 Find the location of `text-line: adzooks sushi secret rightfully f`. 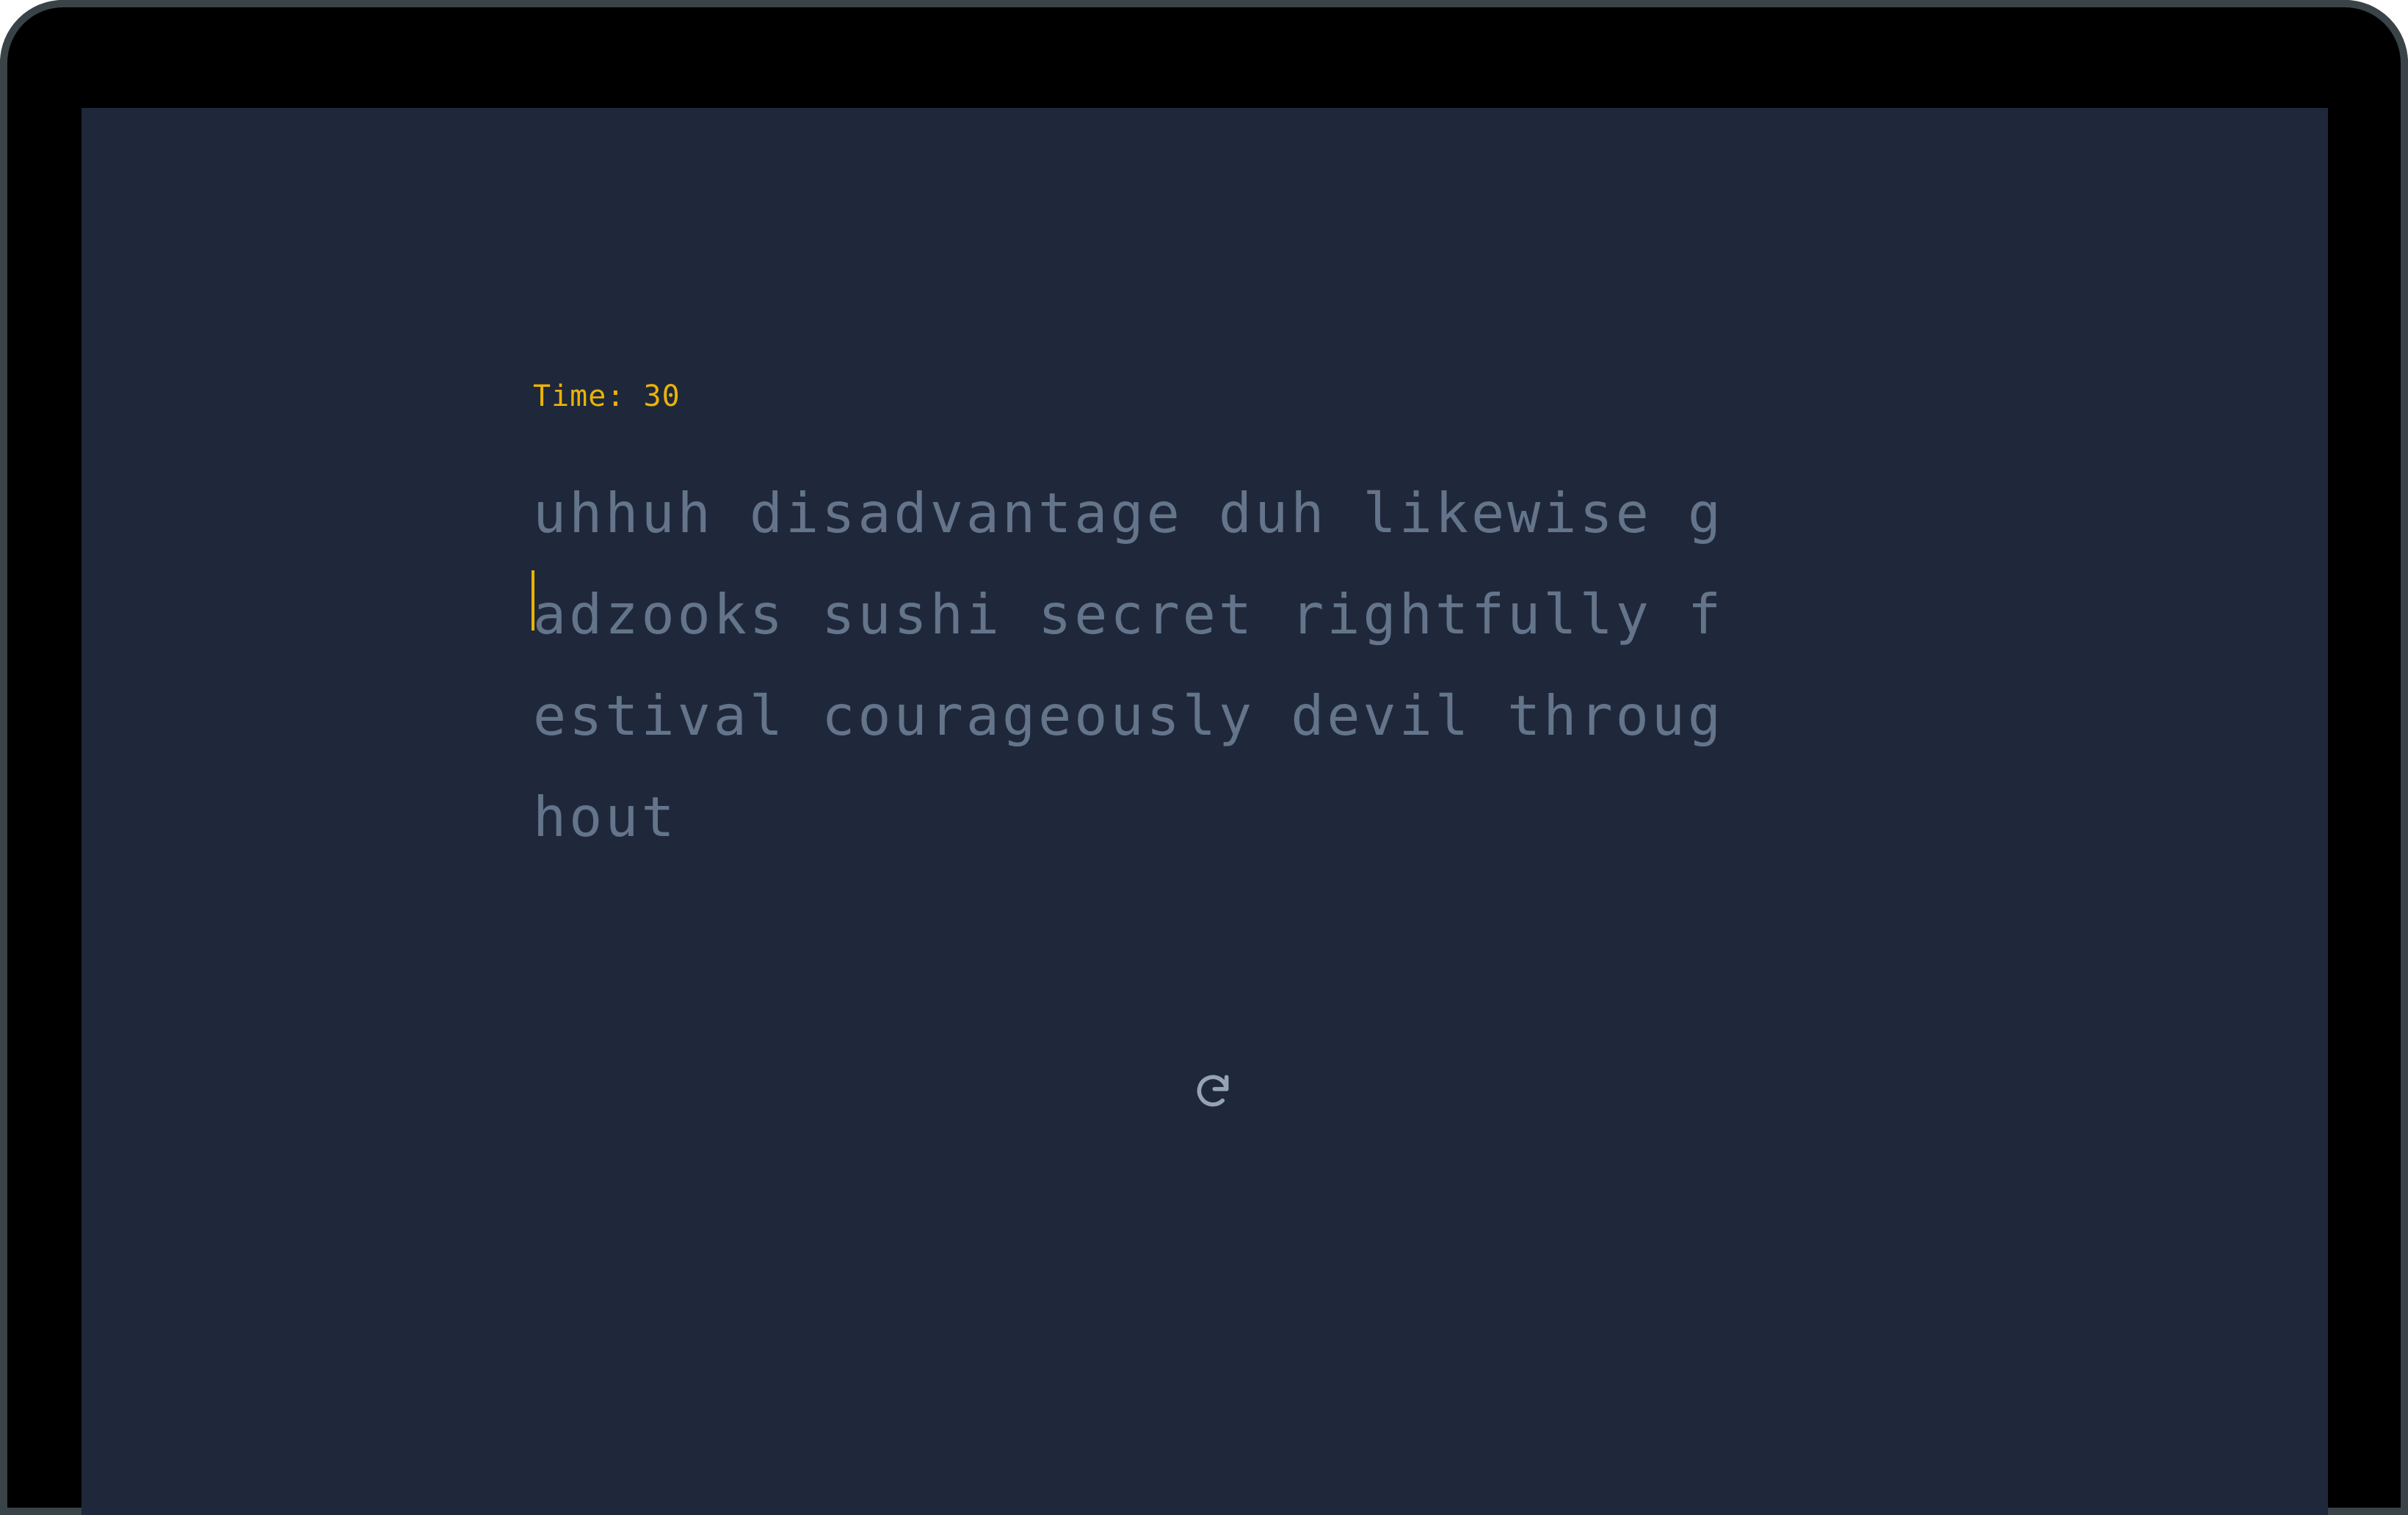

text-line: adzooks sushi secret rightfully f is located at coordinates (1129, 614).